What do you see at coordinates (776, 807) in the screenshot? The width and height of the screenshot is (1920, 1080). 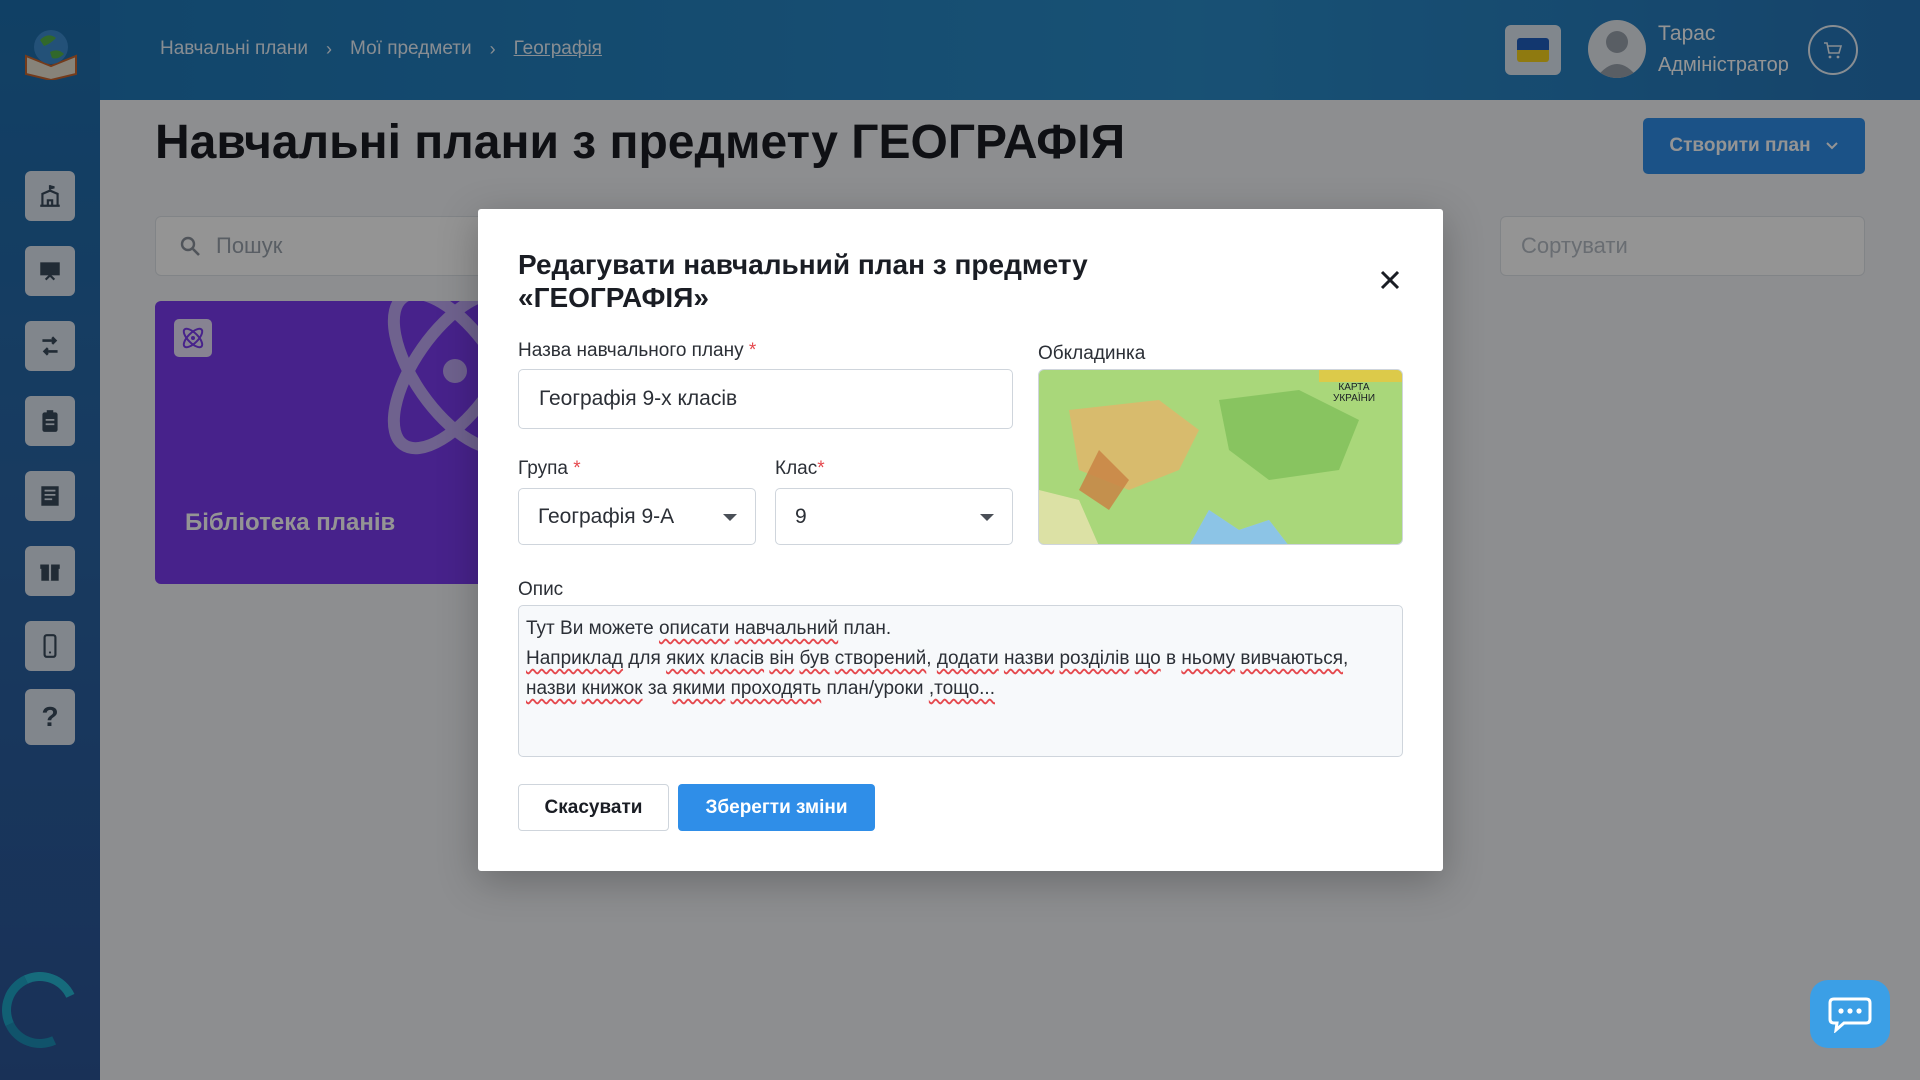 I see `save-button: Зберегти зміни` at bounding box center [776, 807].